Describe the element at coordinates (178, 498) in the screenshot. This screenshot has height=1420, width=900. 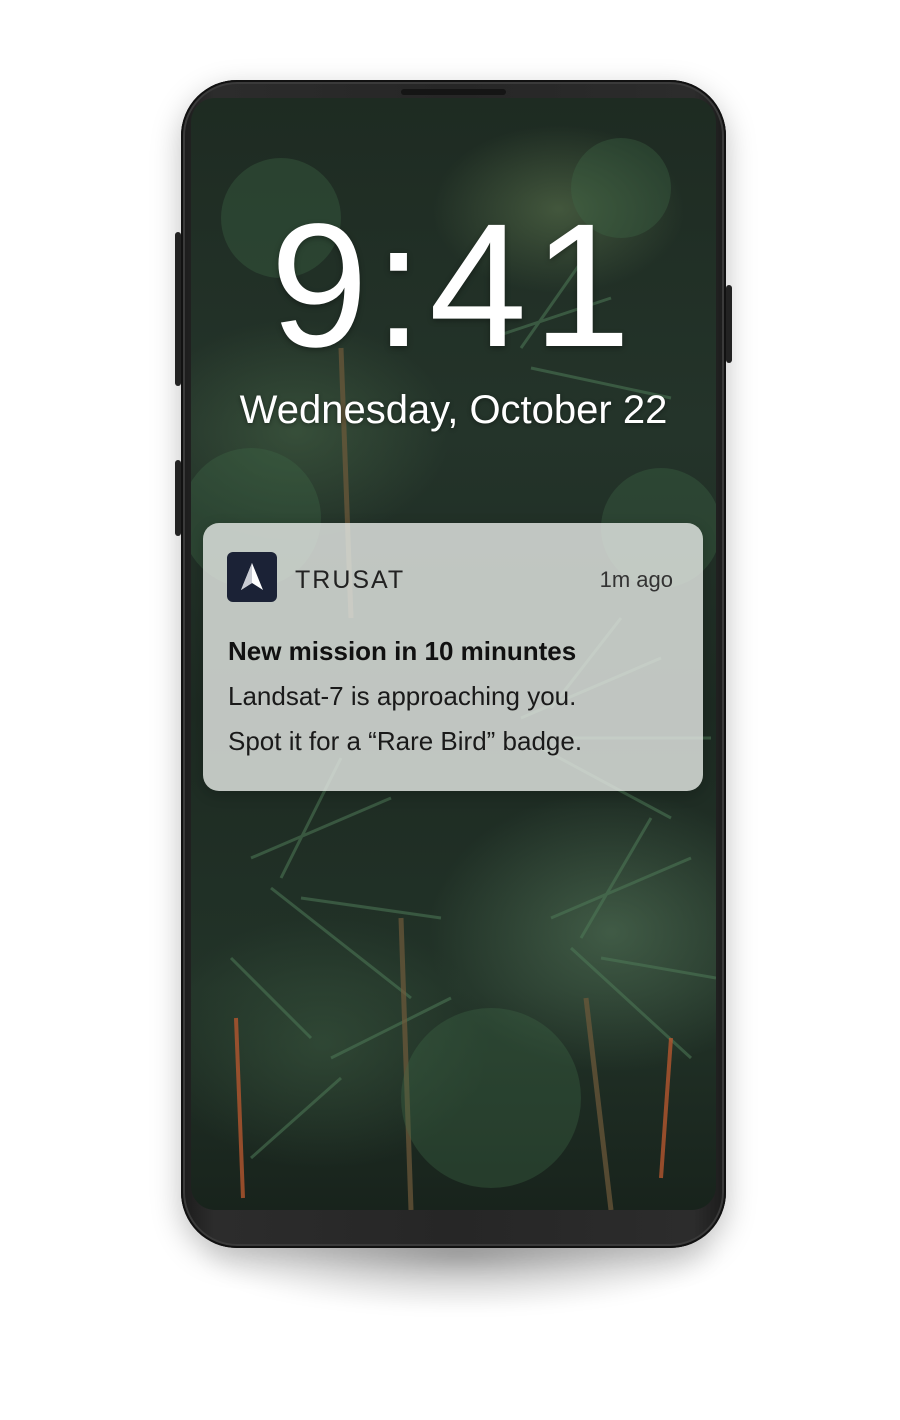
I see `assistant-button` at that location.